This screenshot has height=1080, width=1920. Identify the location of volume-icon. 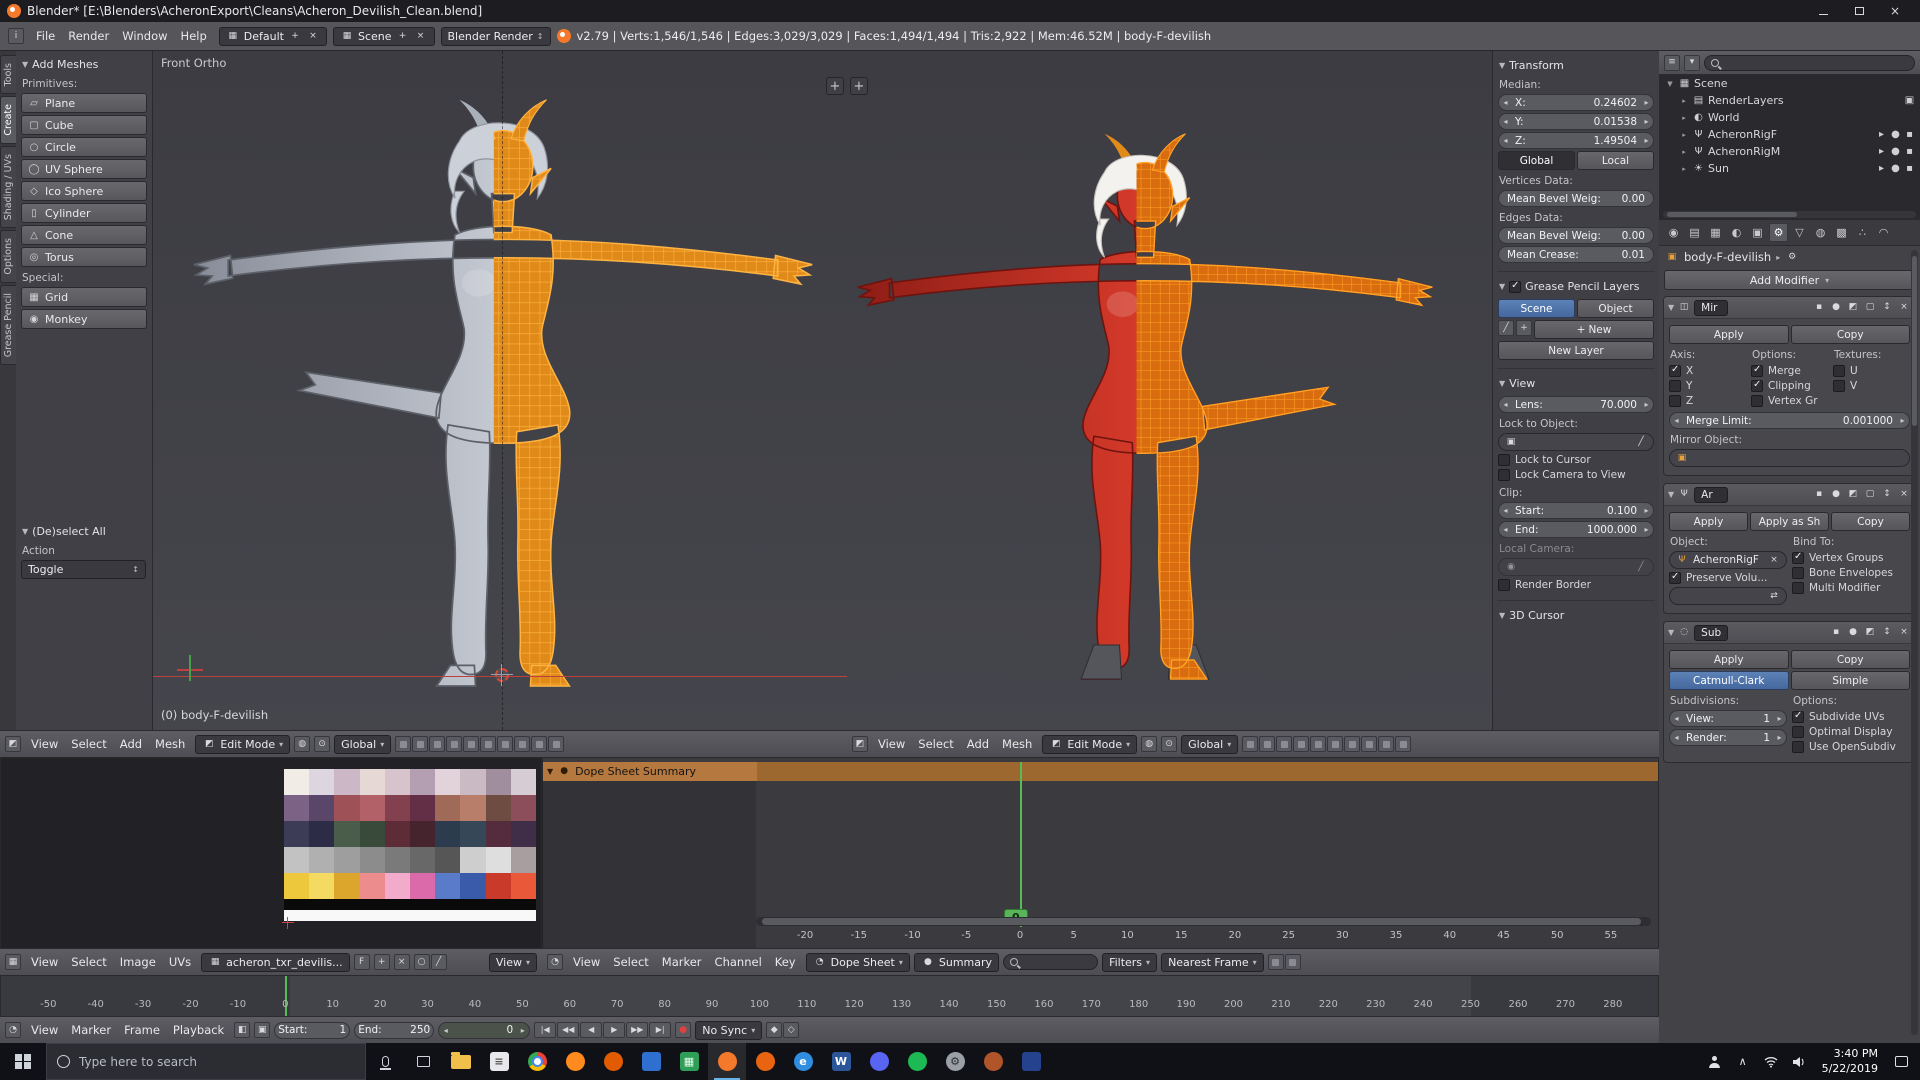
(1799, 1061).